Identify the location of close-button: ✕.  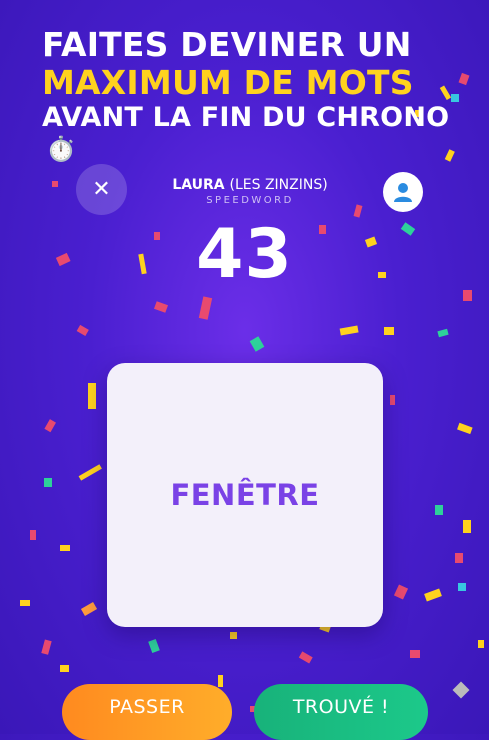
(101, 189).